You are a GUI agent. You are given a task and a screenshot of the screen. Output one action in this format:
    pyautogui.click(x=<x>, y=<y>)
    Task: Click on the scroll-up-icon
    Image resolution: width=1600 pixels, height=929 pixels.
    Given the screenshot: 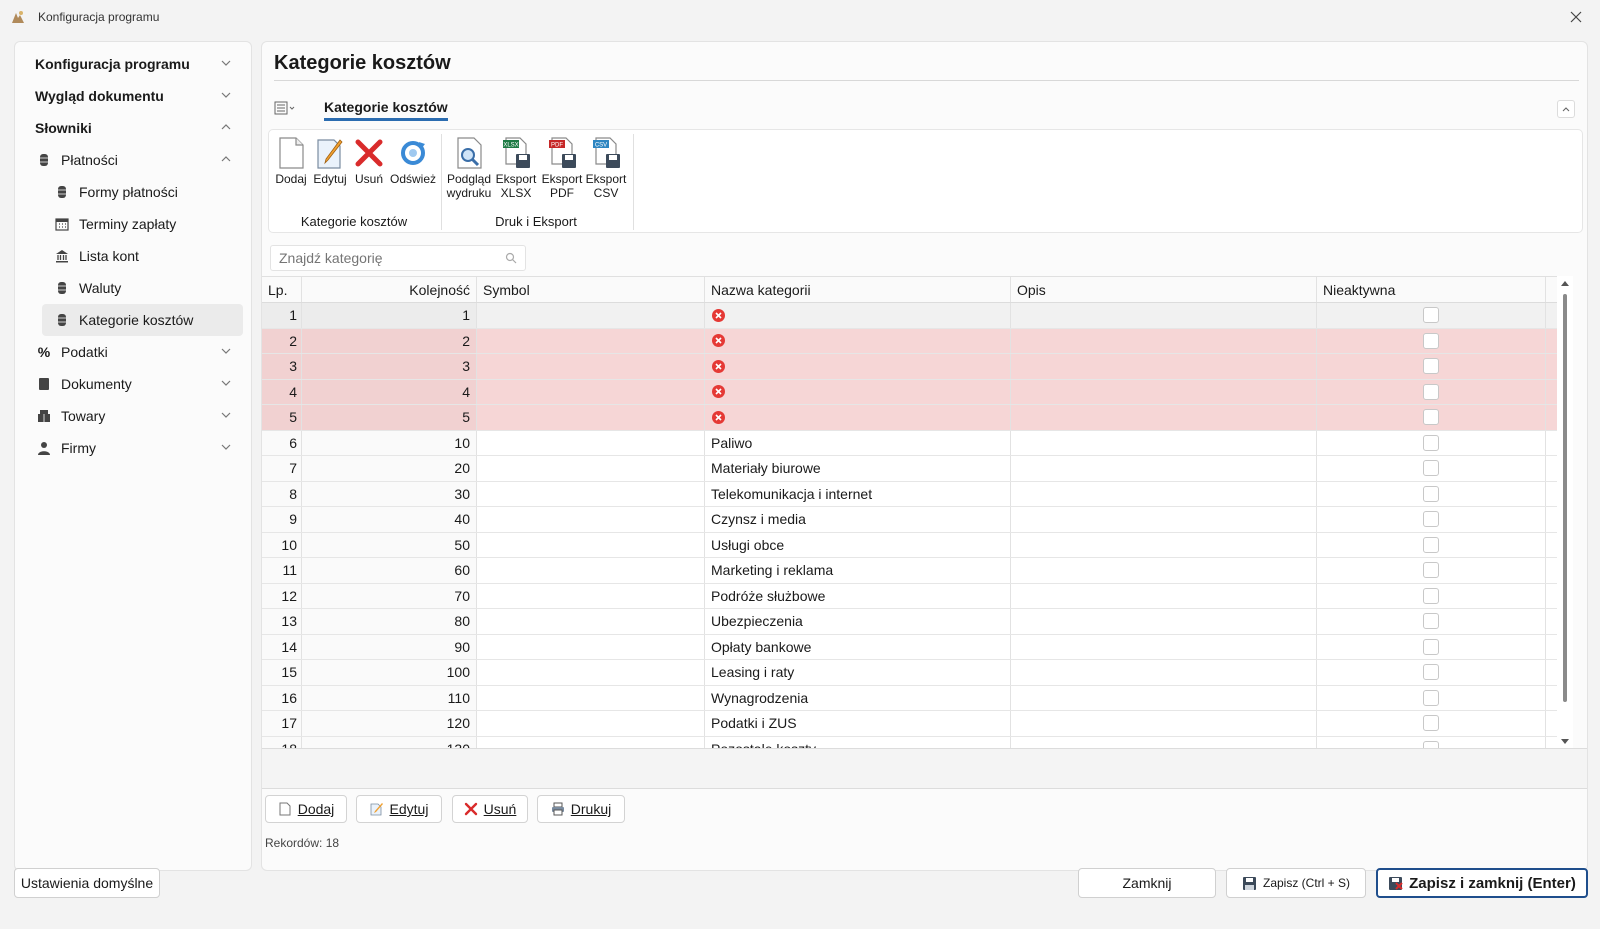 What is the action you would take?
    pyautogui.click(x=1565, y=283)
    